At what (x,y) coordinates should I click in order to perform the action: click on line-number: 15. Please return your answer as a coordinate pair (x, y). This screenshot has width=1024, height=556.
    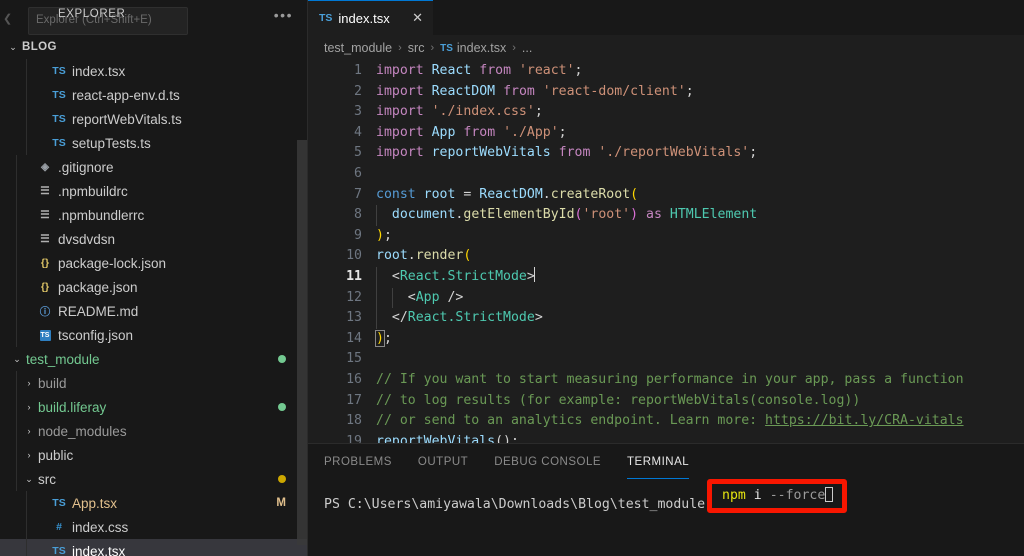
    Looking at the image, I should click on (354, 359).